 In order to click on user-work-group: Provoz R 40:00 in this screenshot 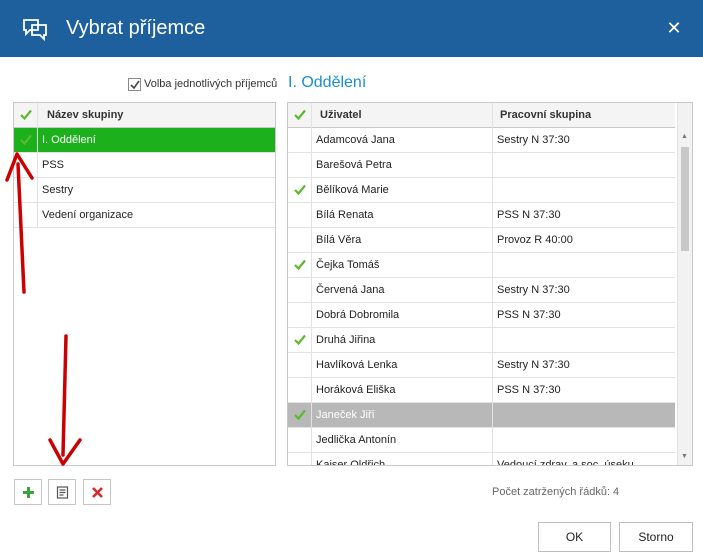, I will do `click(535, 240)`.